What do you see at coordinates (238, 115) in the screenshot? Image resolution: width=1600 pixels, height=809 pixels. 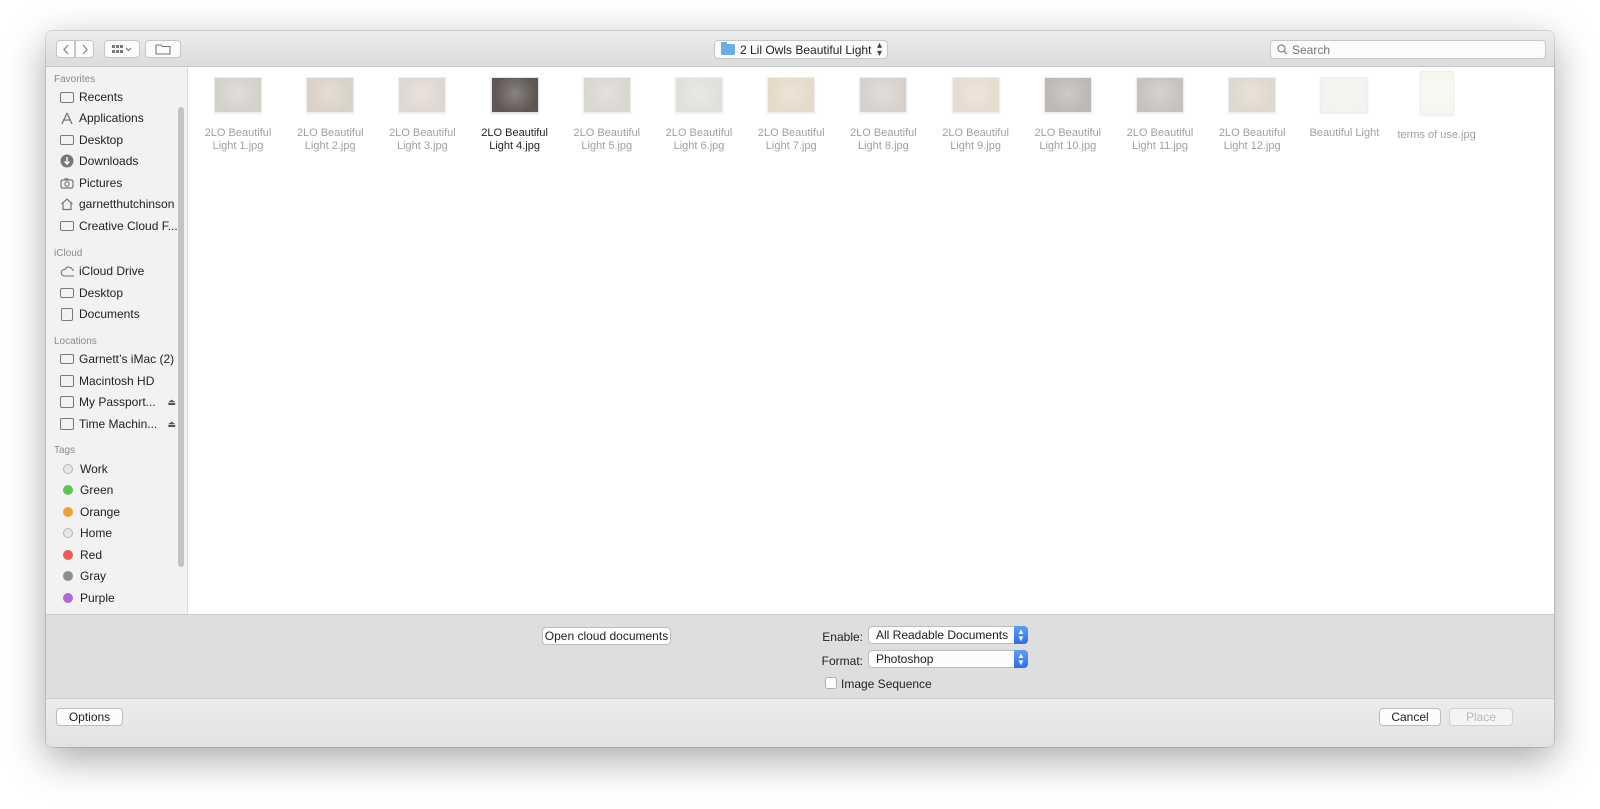 I see `file-item: 2LO Beautiful Light 1.jpg` at bounding box center [238, 115].